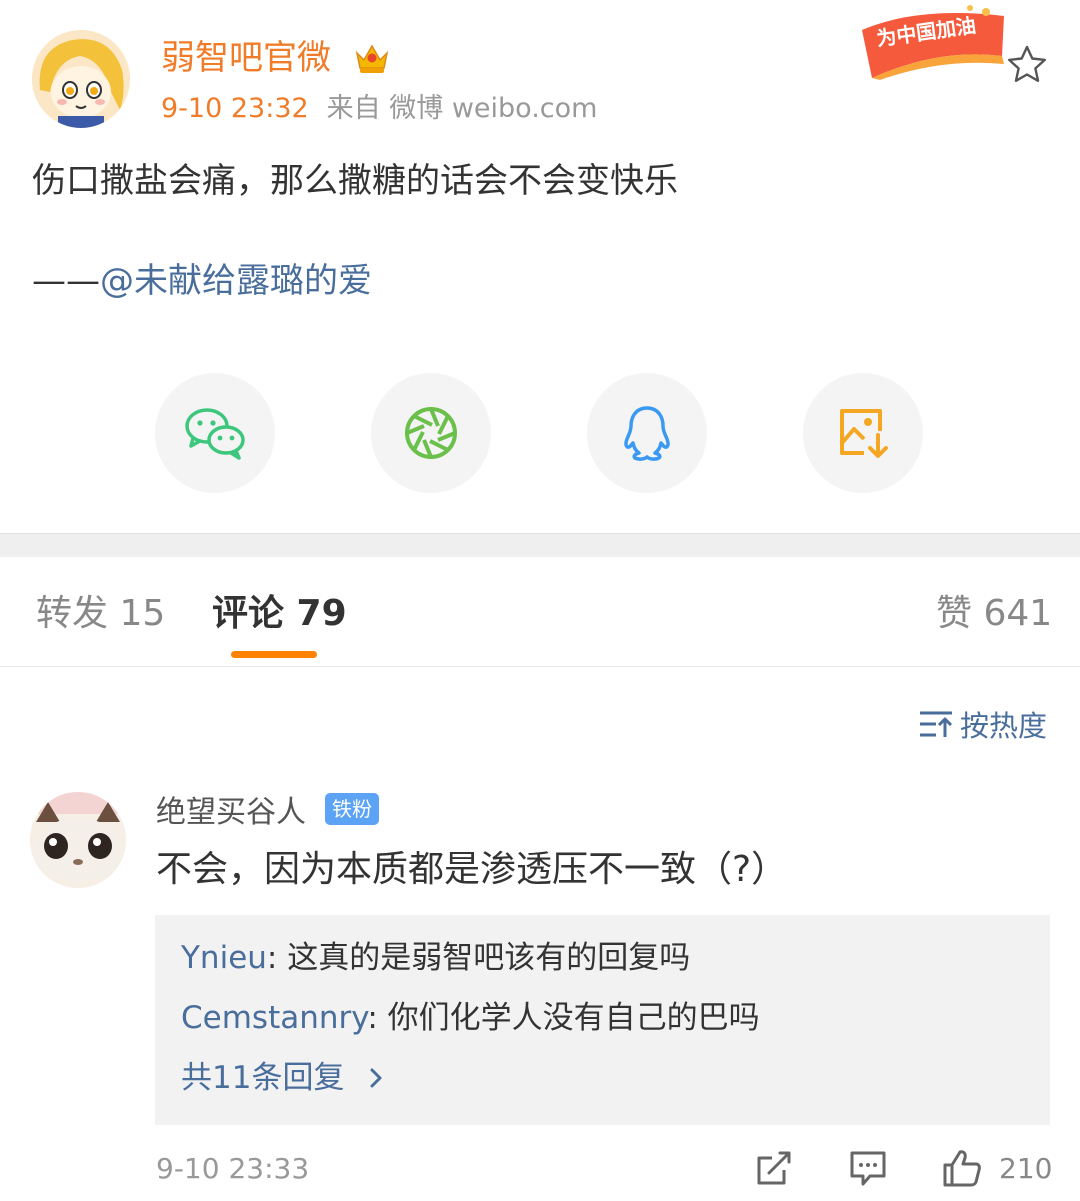  Describe the element at coordinates (774, 1168) in the screenshot. I see `repost-comment-icon` at that location.